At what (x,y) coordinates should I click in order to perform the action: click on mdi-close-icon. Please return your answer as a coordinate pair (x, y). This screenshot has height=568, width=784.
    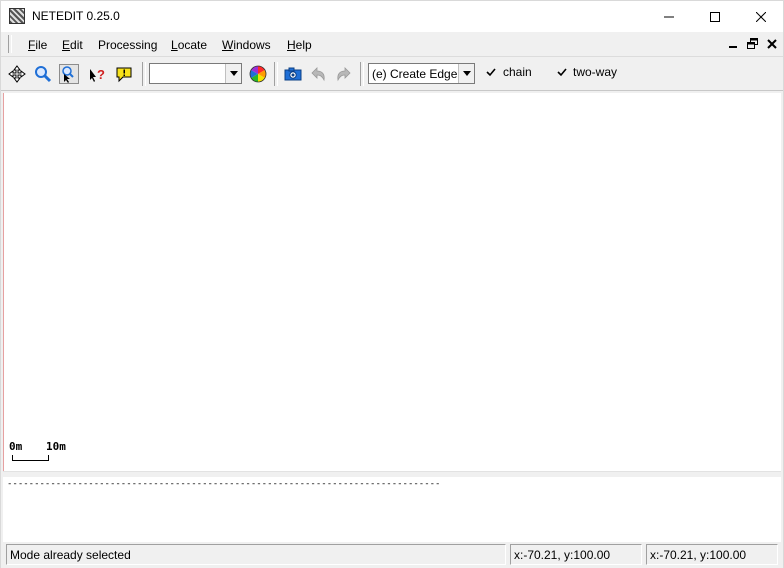
    Looking at the image, I should click on (772, 43).